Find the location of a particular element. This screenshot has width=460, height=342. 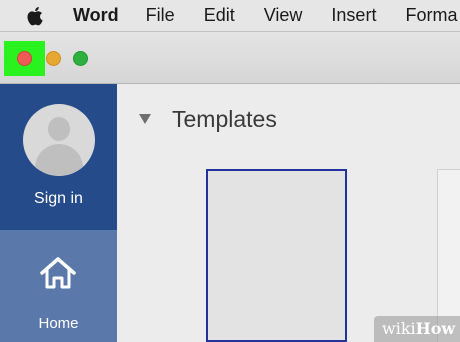

watermark: wikiHow is located at coordinates (417, 329).